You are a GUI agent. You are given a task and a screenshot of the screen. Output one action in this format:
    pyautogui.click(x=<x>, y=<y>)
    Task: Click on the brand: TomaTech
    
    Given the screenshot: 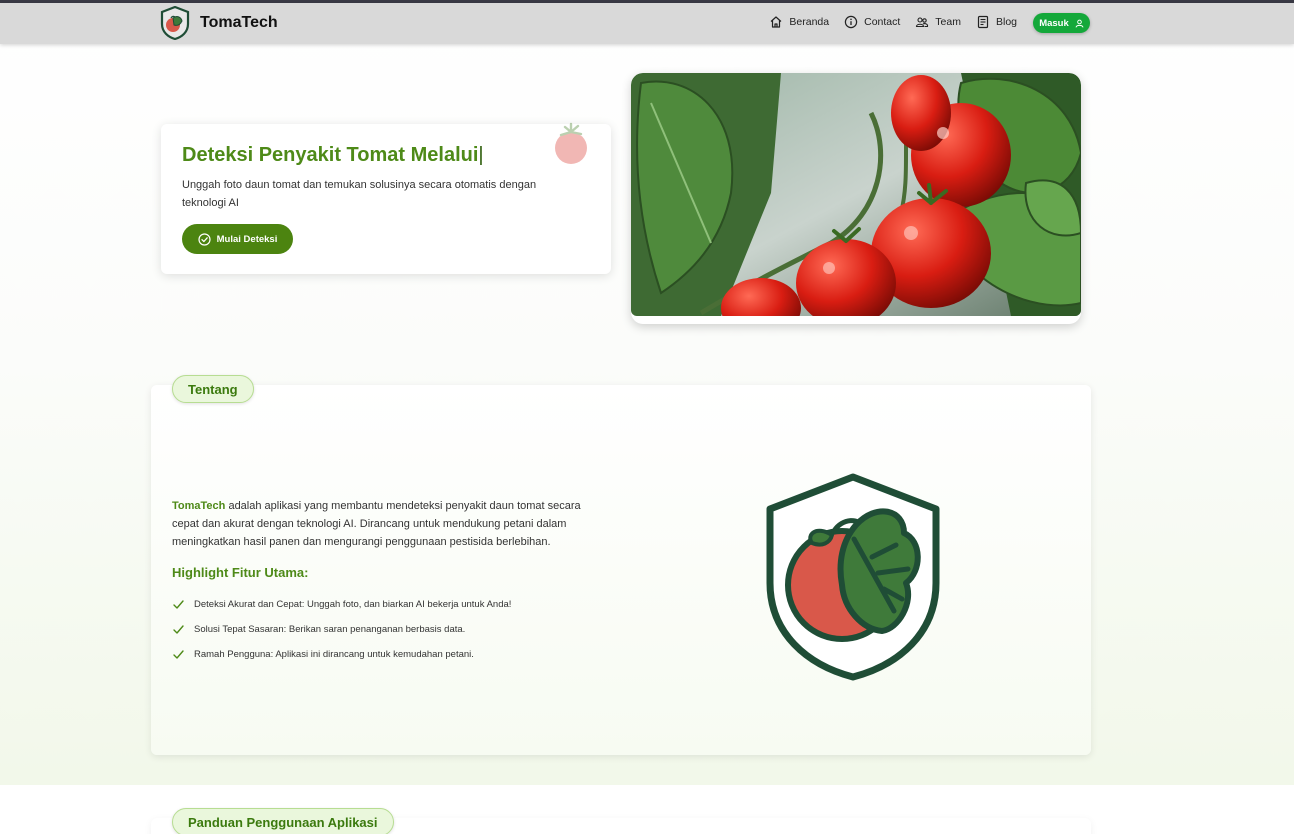 What is the action you would take?
    pyautogui.click(x=219, y=23)
    